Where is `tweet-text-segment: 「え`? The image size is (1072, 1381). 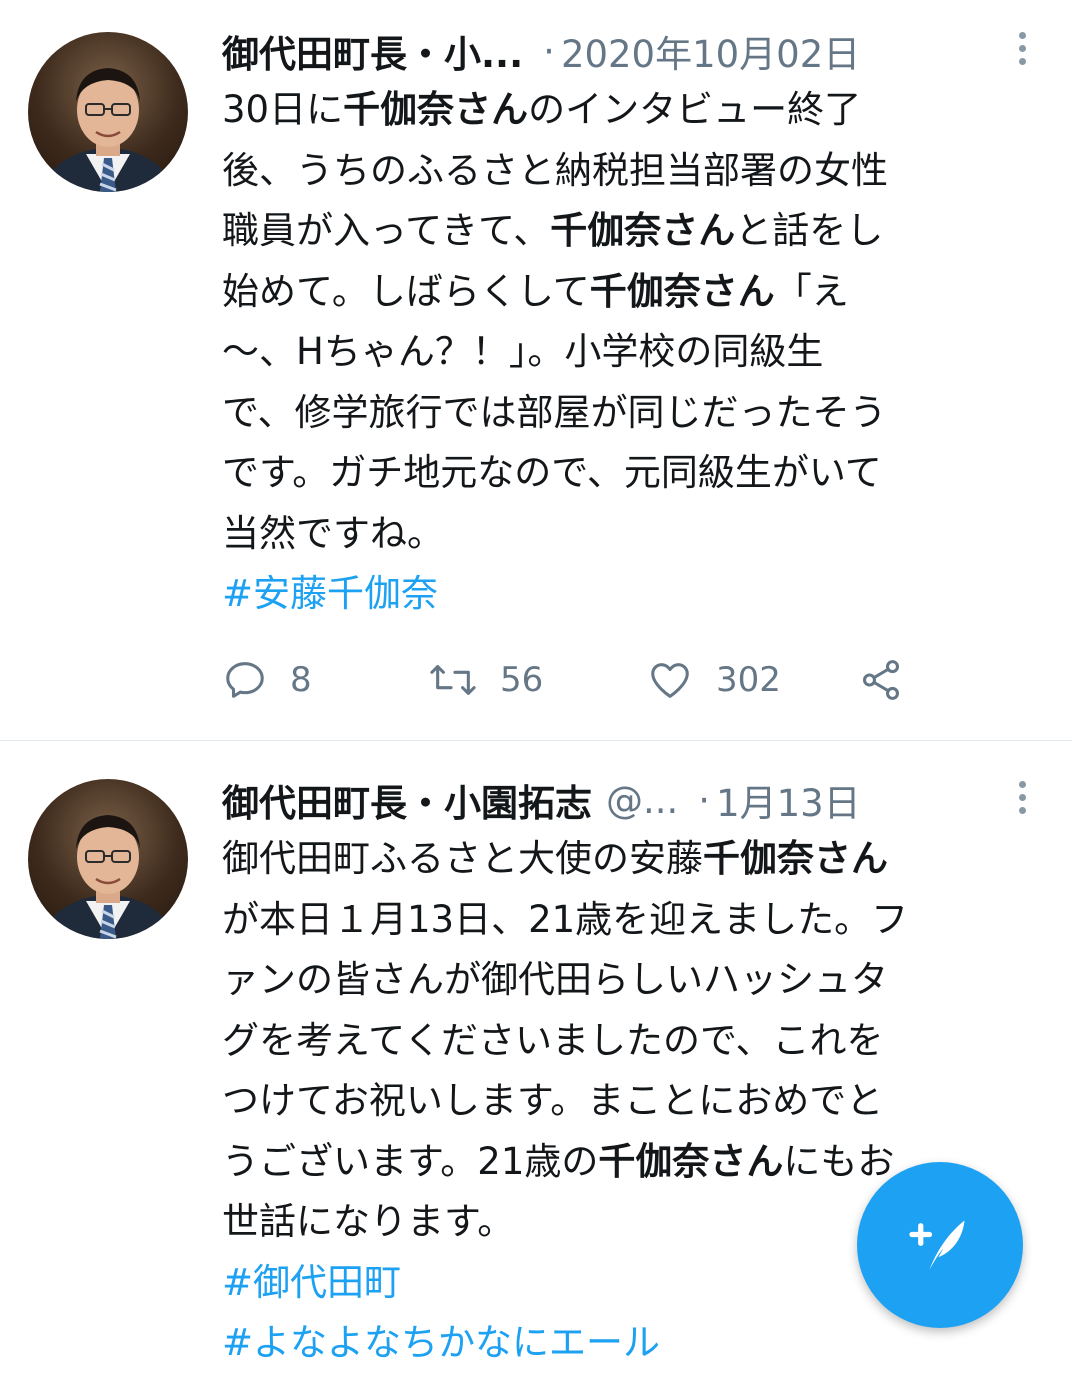
tweet-text-segment: 「え is located at coordinates (811, 291).